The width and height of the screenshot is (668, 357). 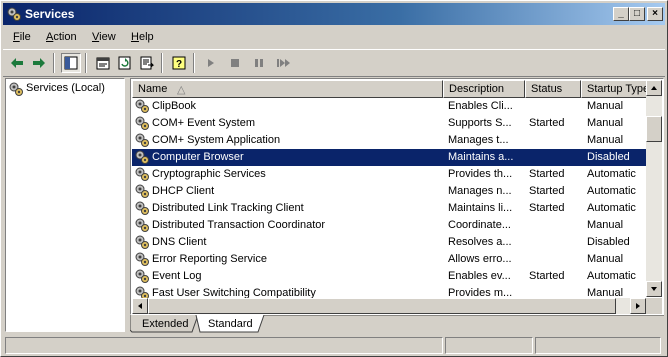 What do you see at coordinates (147, 63) in the screenshot?
I see `export-list-button` at bounding box center [147, 63].